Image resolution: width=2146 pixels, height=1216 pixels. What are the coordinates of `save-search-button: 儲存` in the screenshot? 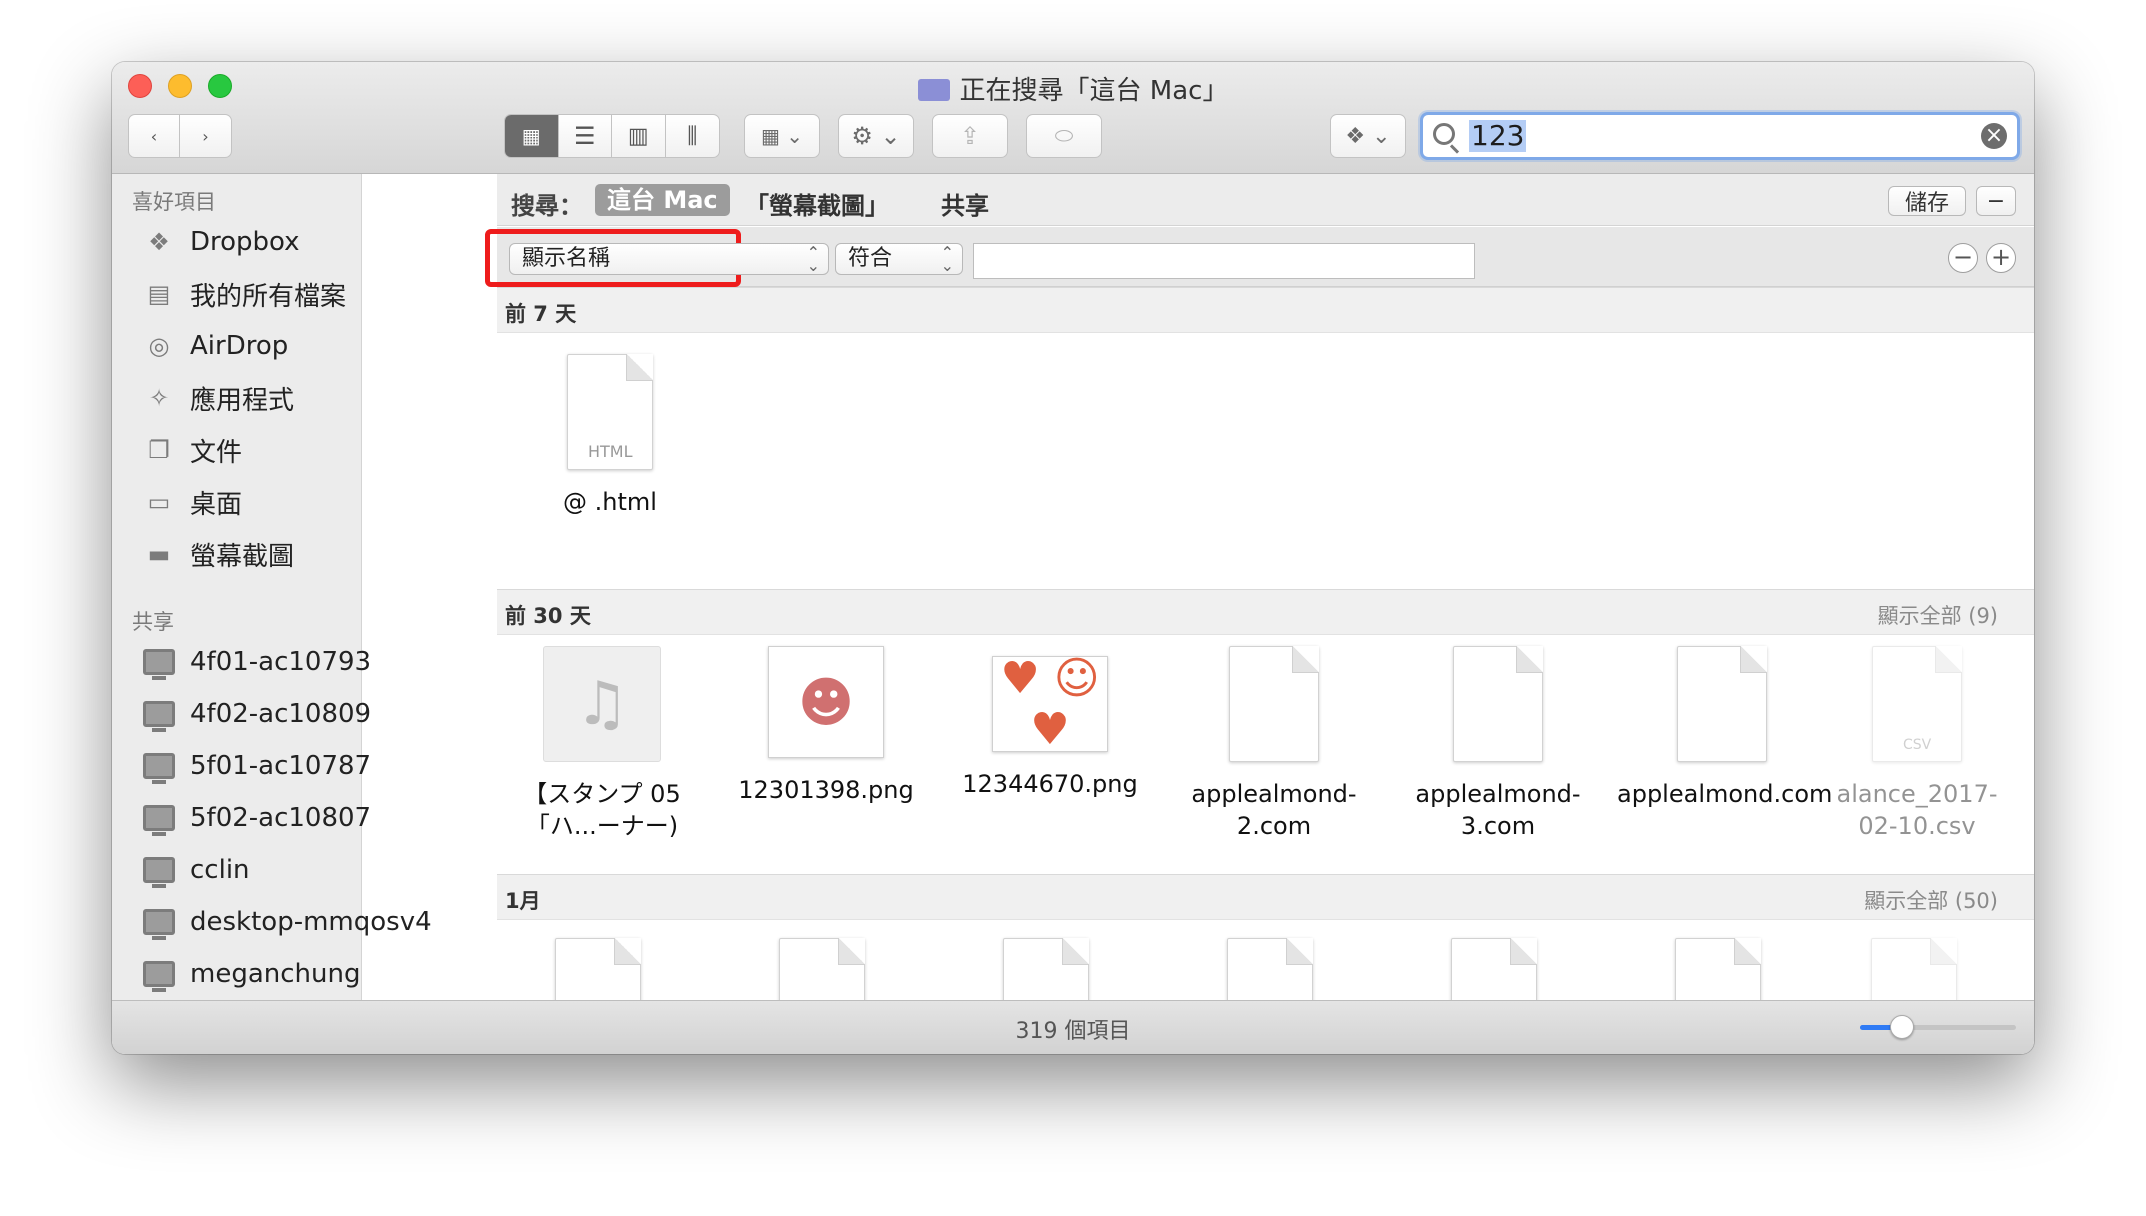 It's located at (1927, 201).